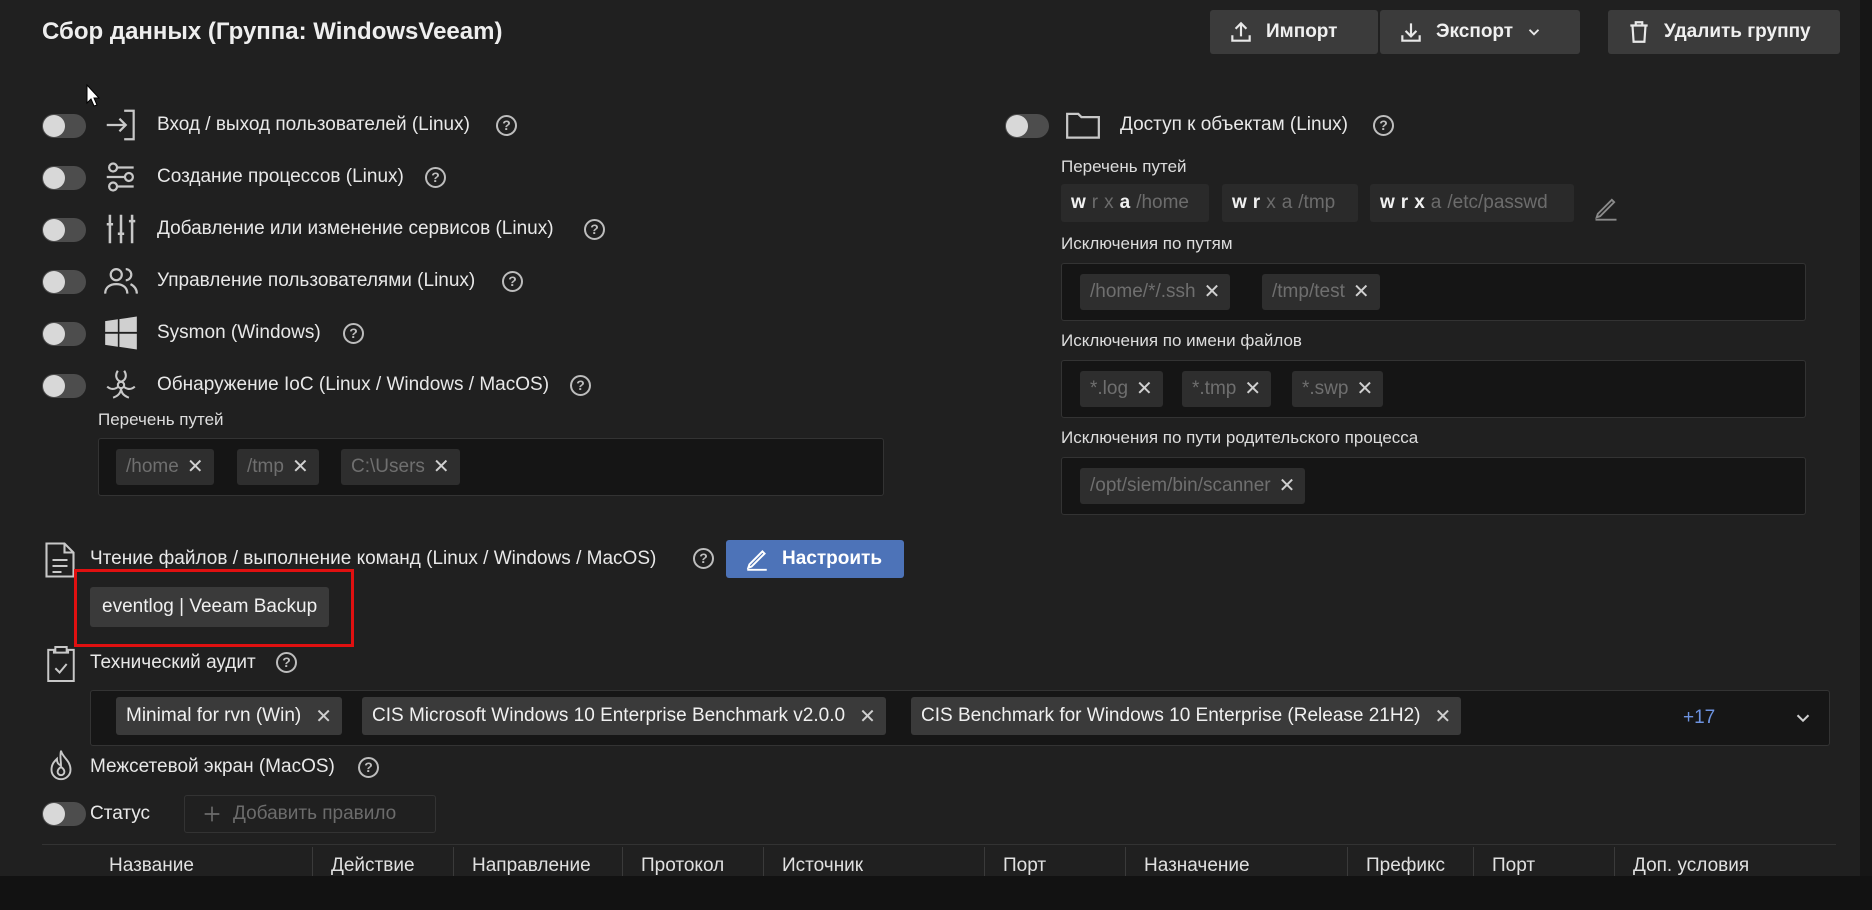 The height and width of the screenshot is (910, 1872). What do you see at coordinates (531, 865) in the screenshot?
I see `column-header: Направление` at bounding box center [531, 865].